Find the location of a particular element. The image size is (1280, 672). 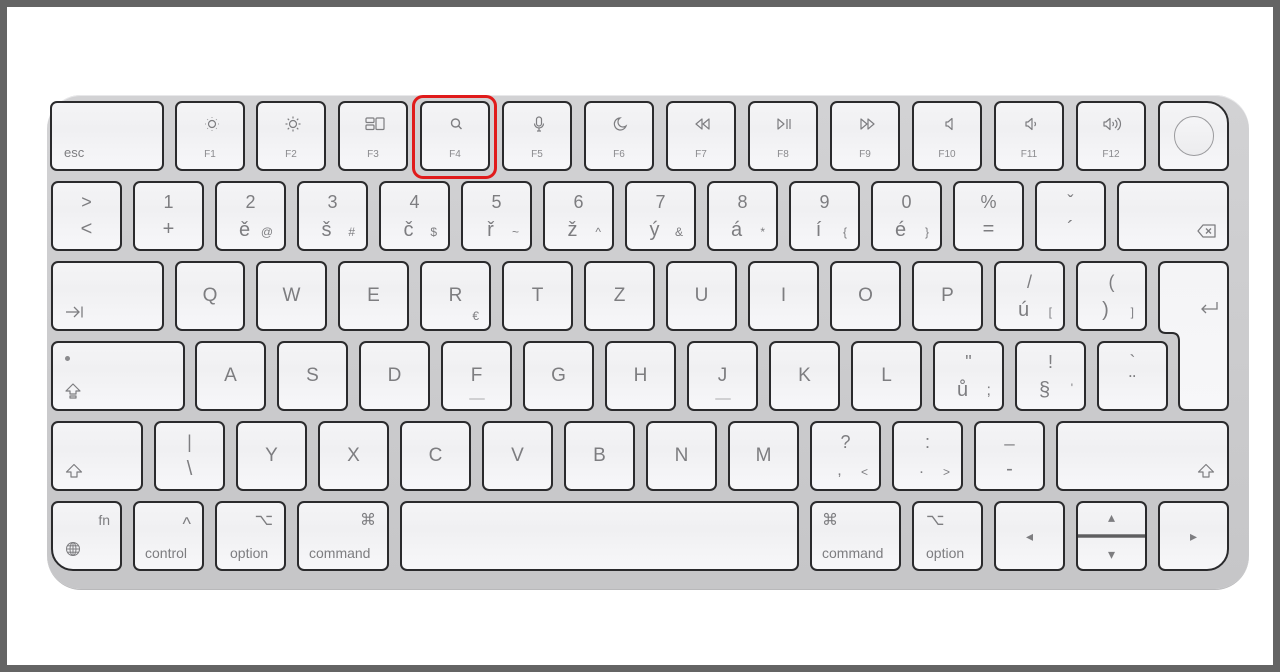

option-icon: ⌥ is located at coordinates (263, 520).